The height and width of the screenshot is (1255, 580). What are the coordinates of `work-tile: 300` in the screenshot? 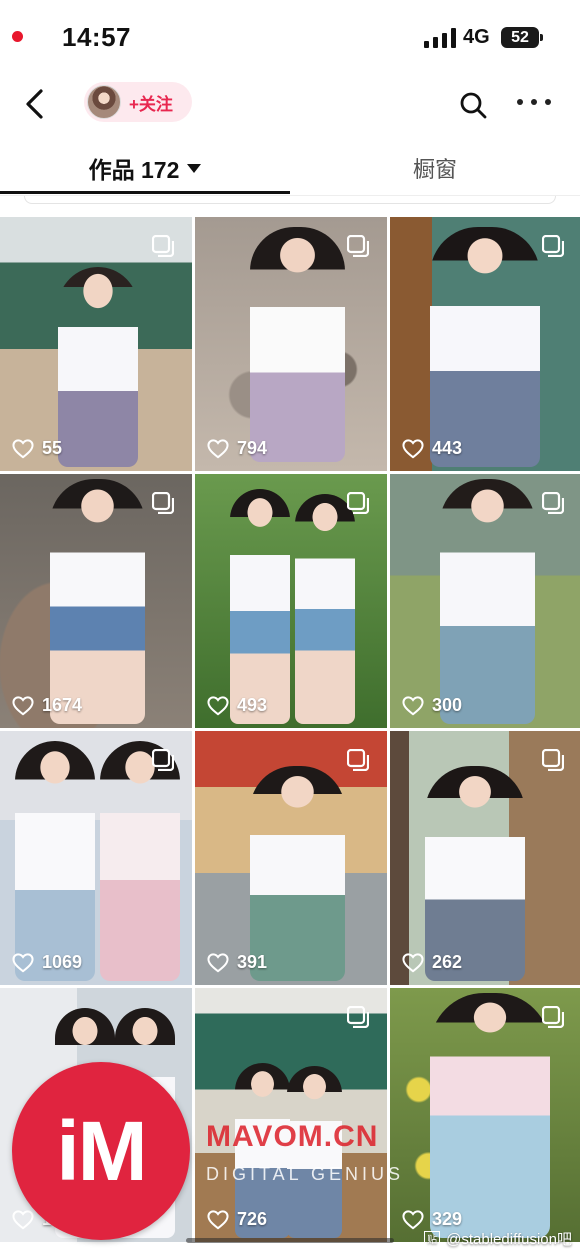 It's located at (485, 601).